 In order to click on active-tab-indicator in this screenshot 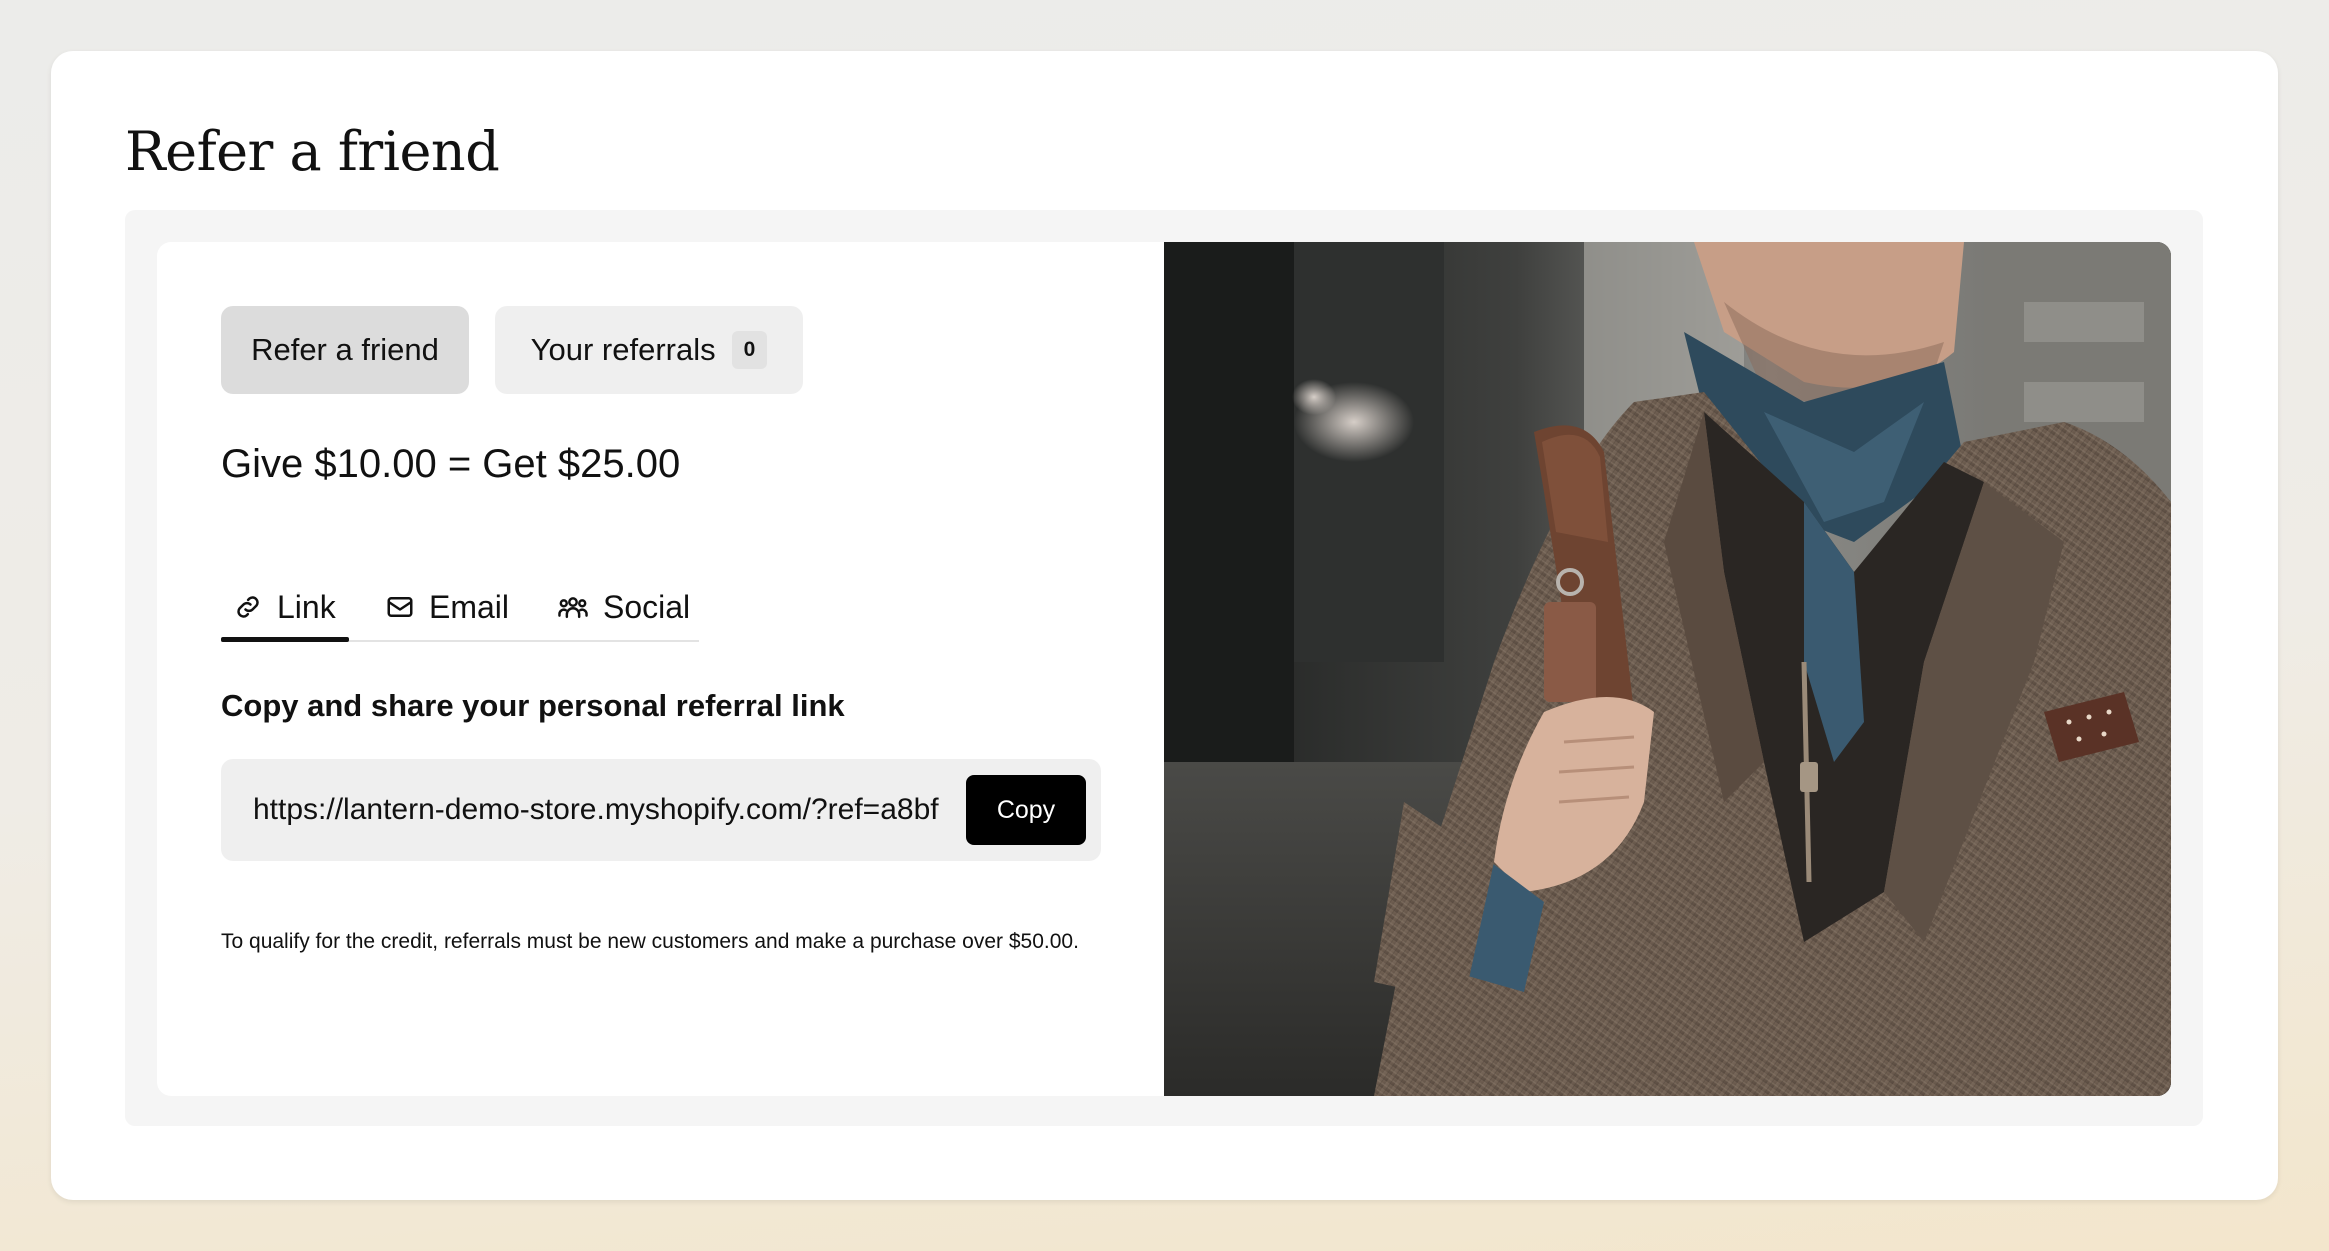, I will do `click(285, 639)`.